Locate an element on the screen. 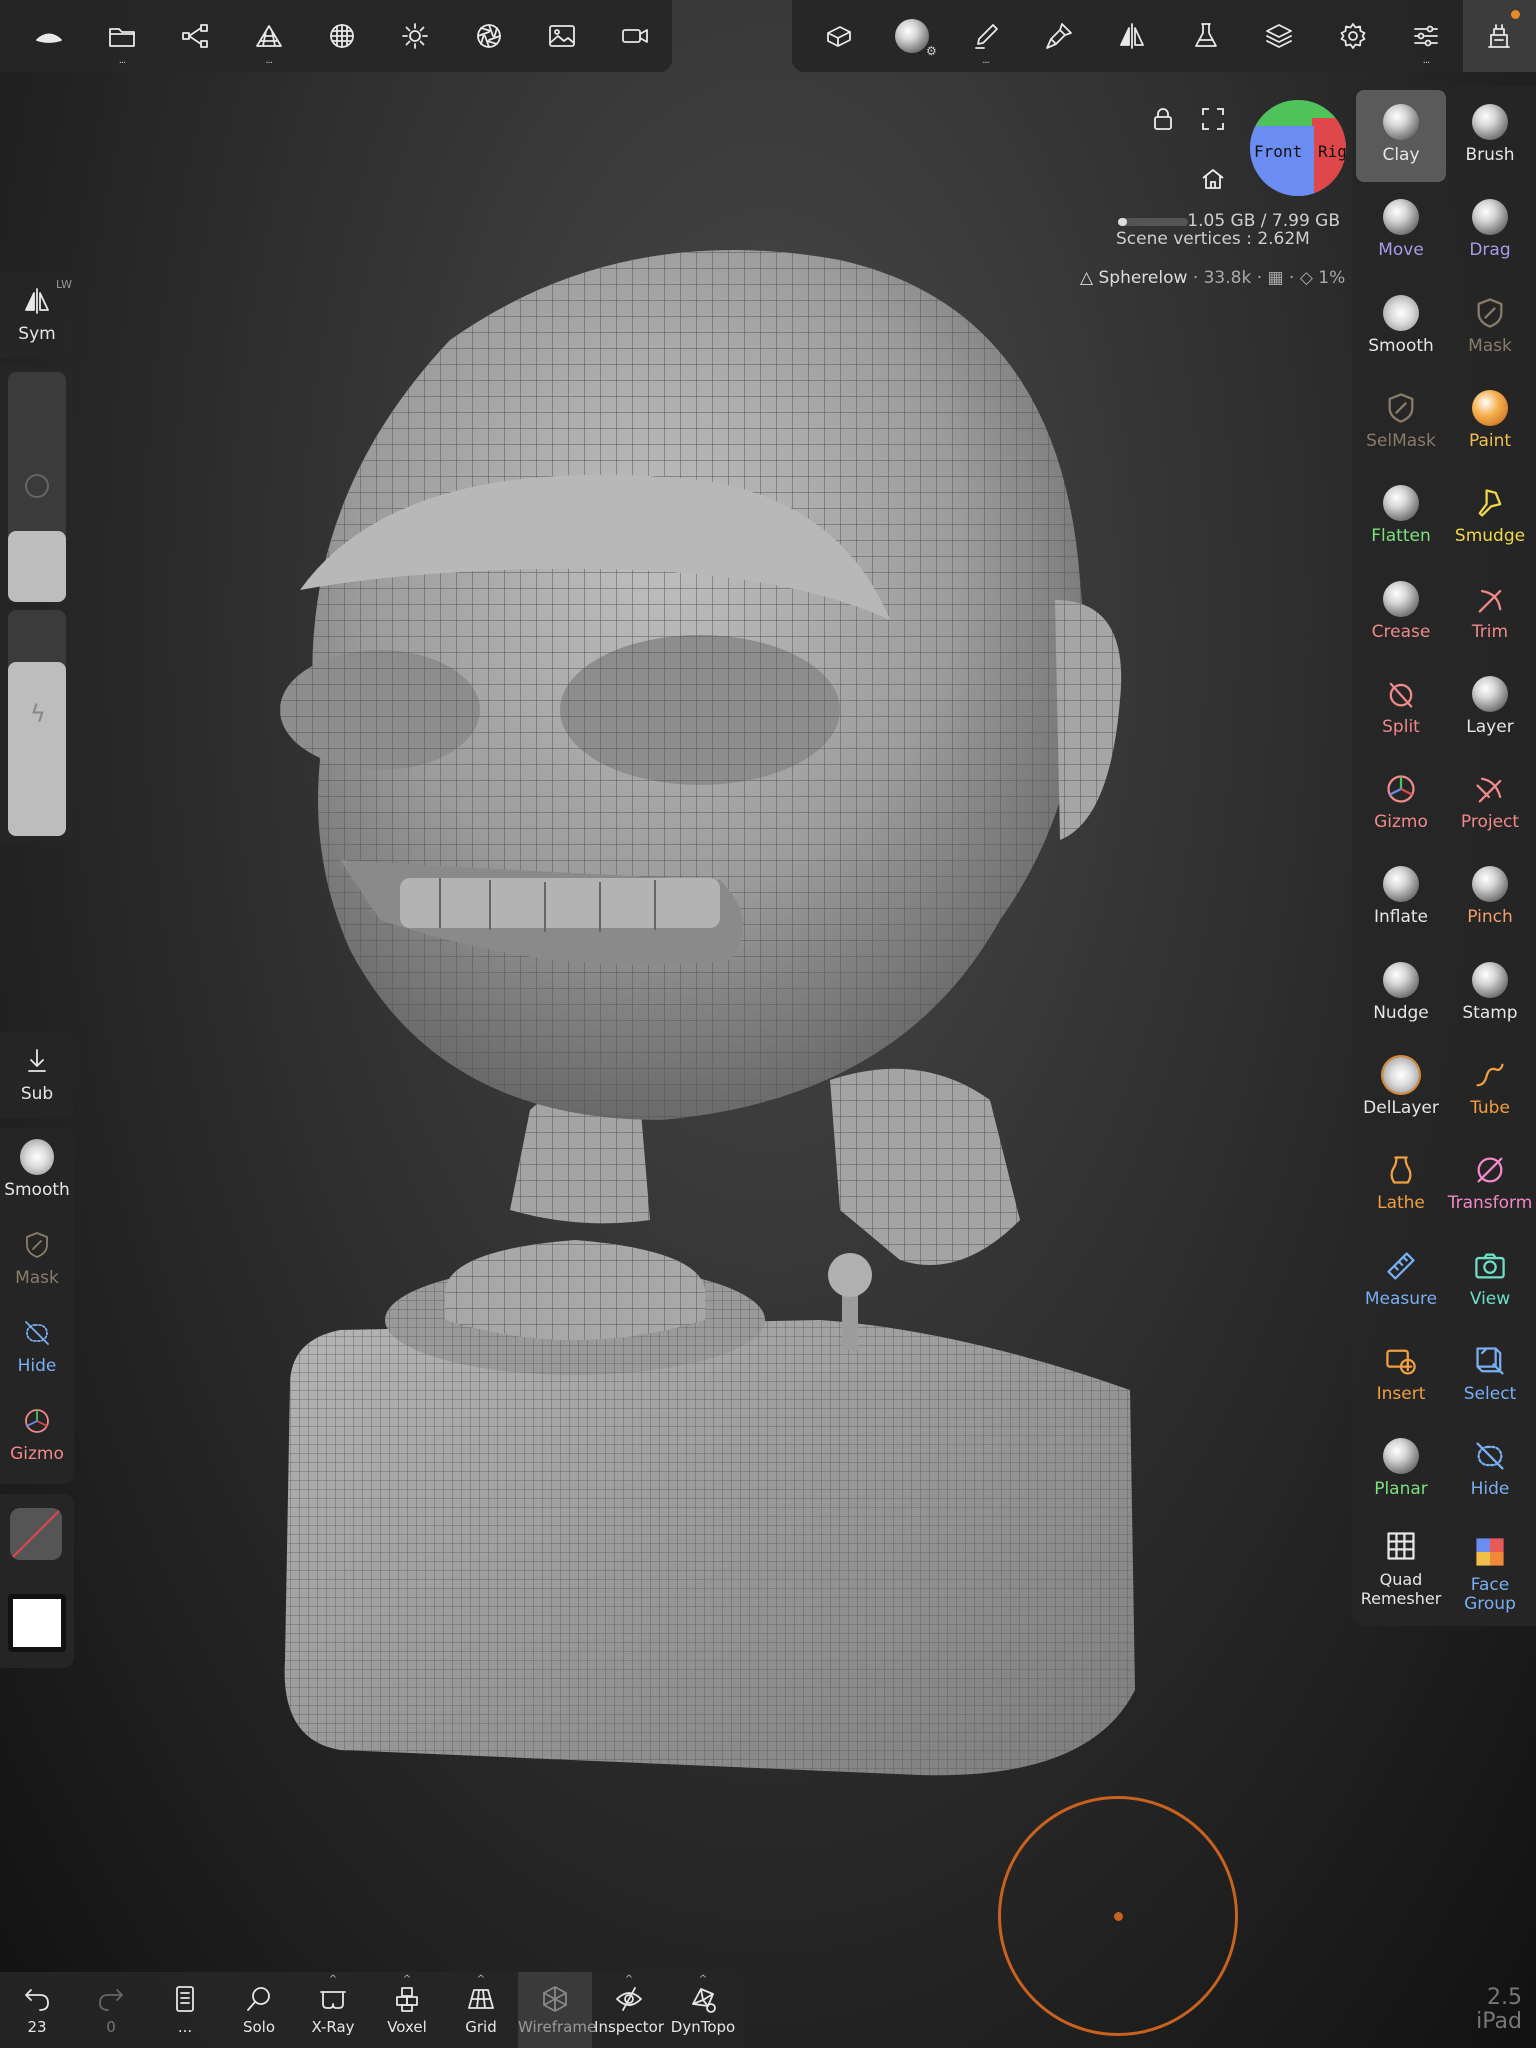  tool-label: Trim is located at coordinates (1490, 631).